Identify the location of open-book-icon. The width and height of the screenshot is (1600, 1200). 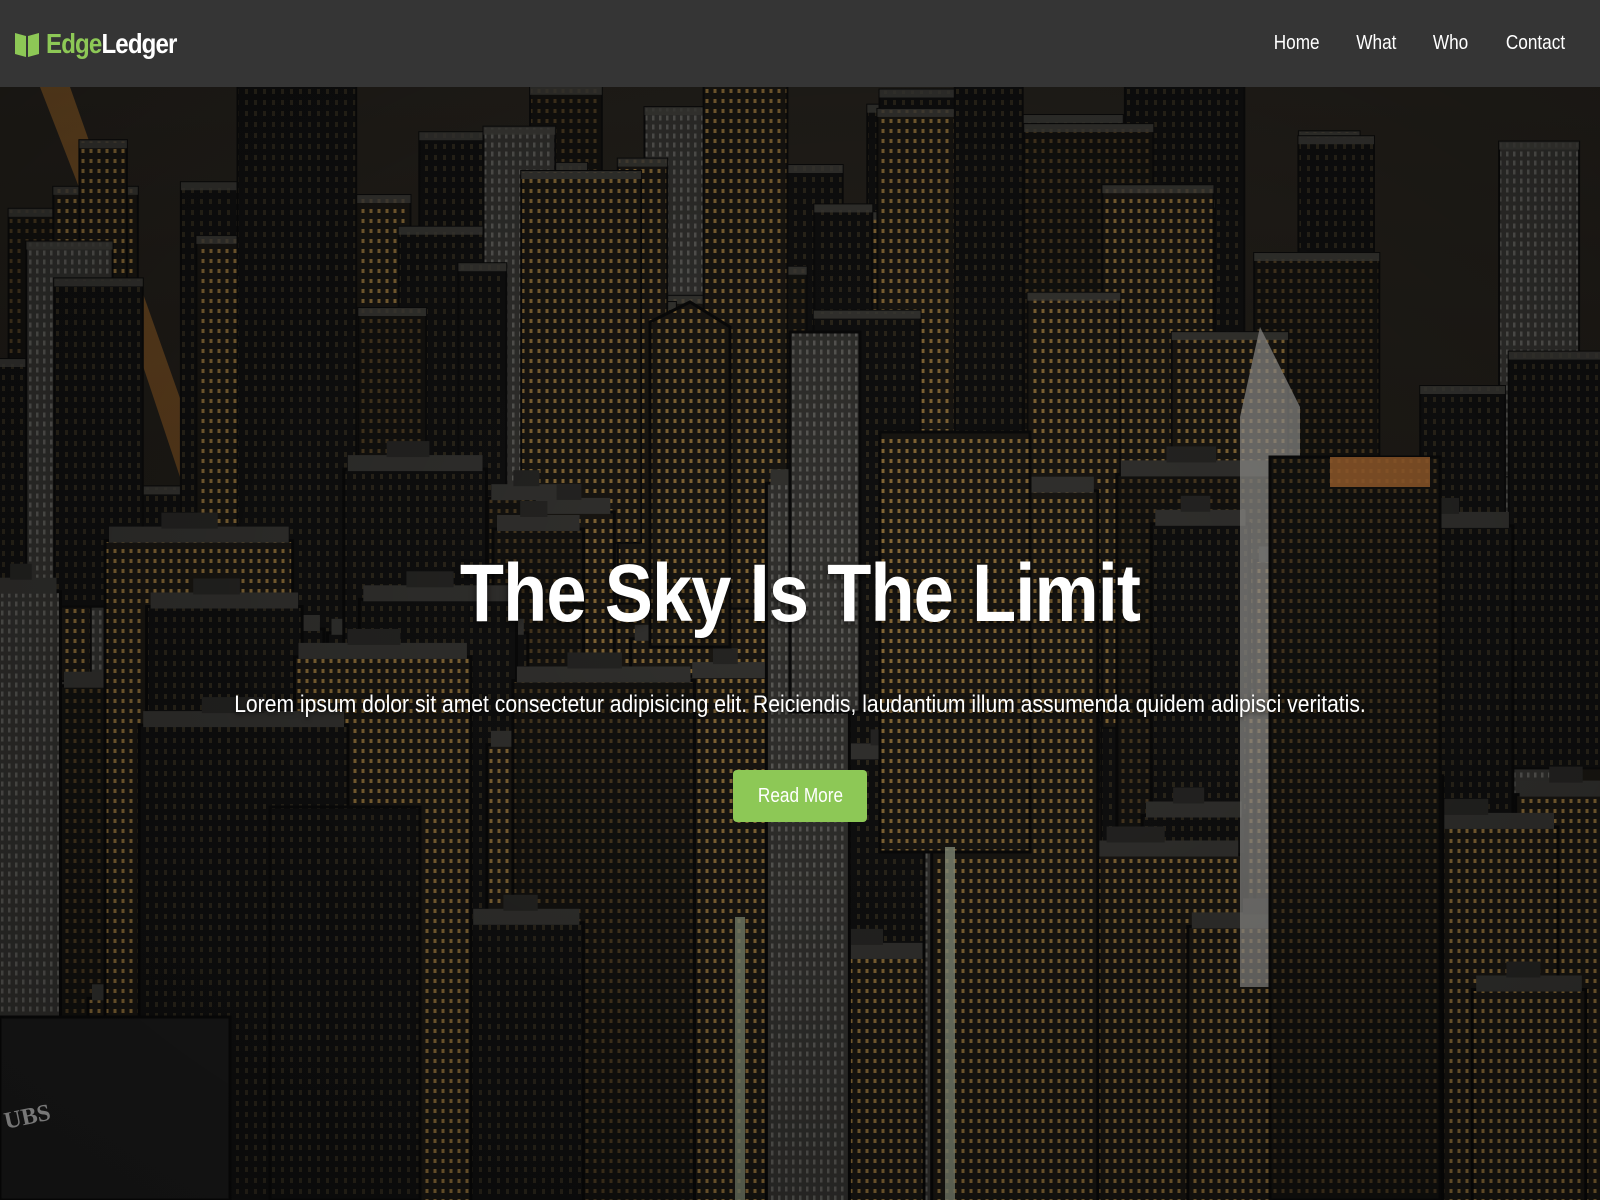
(27, 44).